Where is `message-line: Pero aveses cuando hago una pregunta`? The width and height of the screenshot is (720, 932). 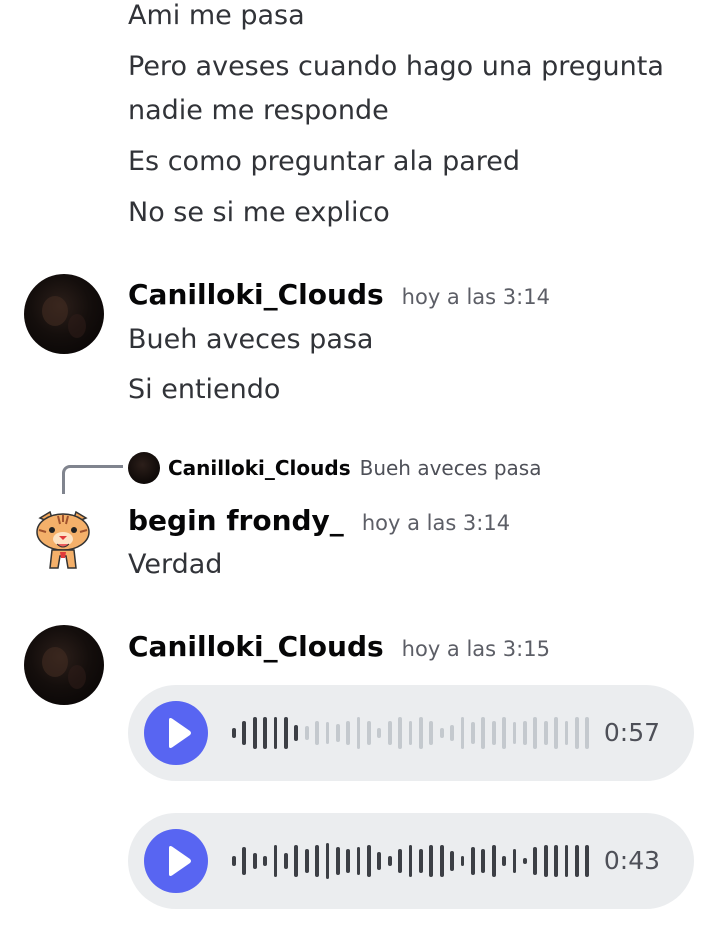
message-line: Pero aveses cuando hago una pregunta is located at coordinates (396, 66).